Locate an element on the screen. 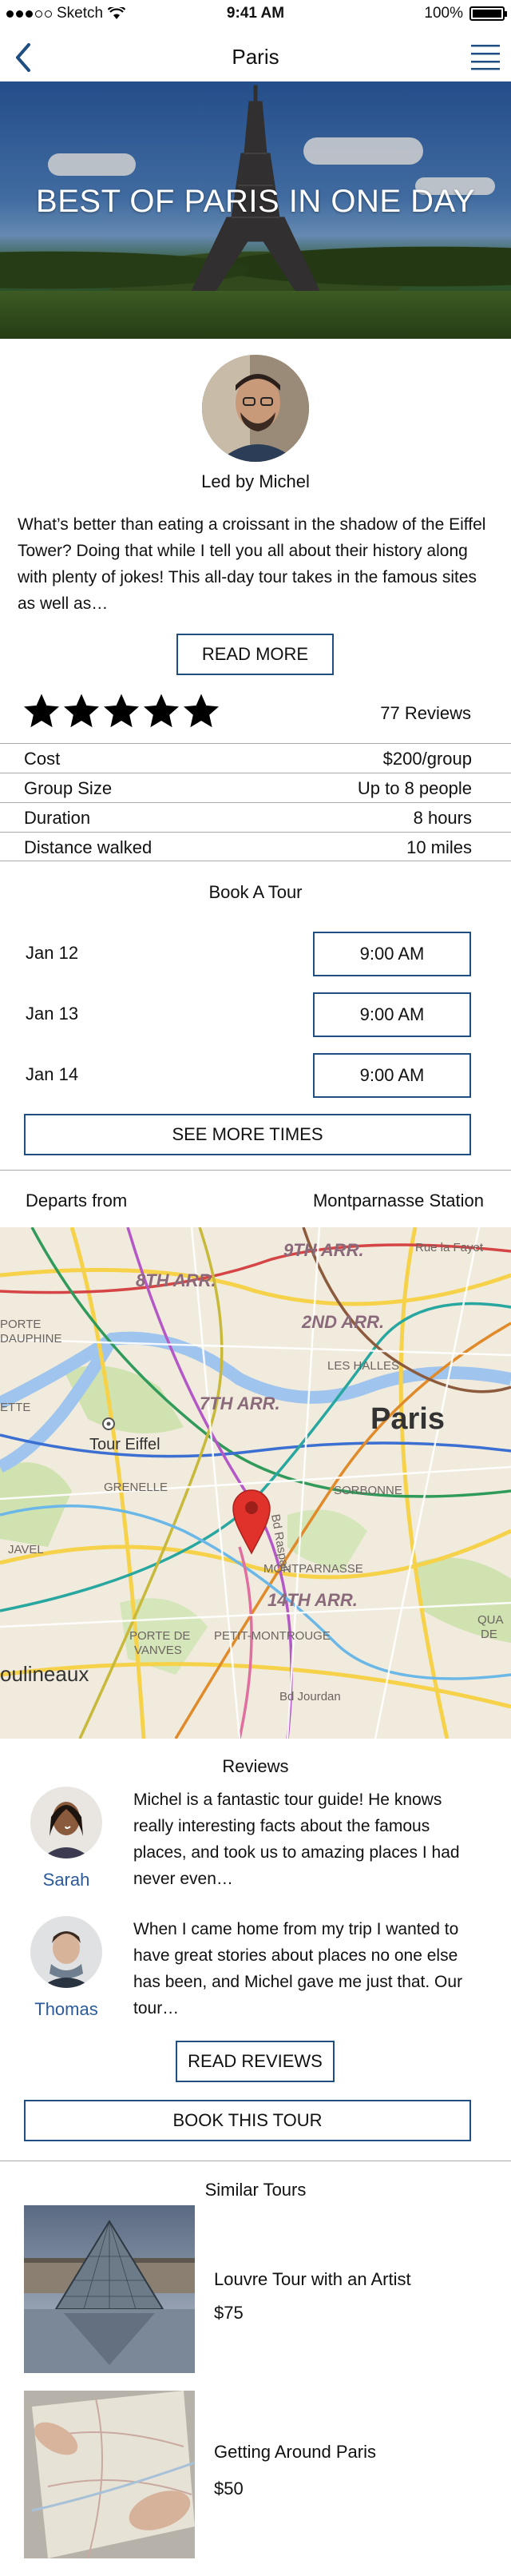 The height and width of the screenshot is (2576, 511). booking-slot: Jan 14 9:00 AM is located at coordinates (255, 1075).